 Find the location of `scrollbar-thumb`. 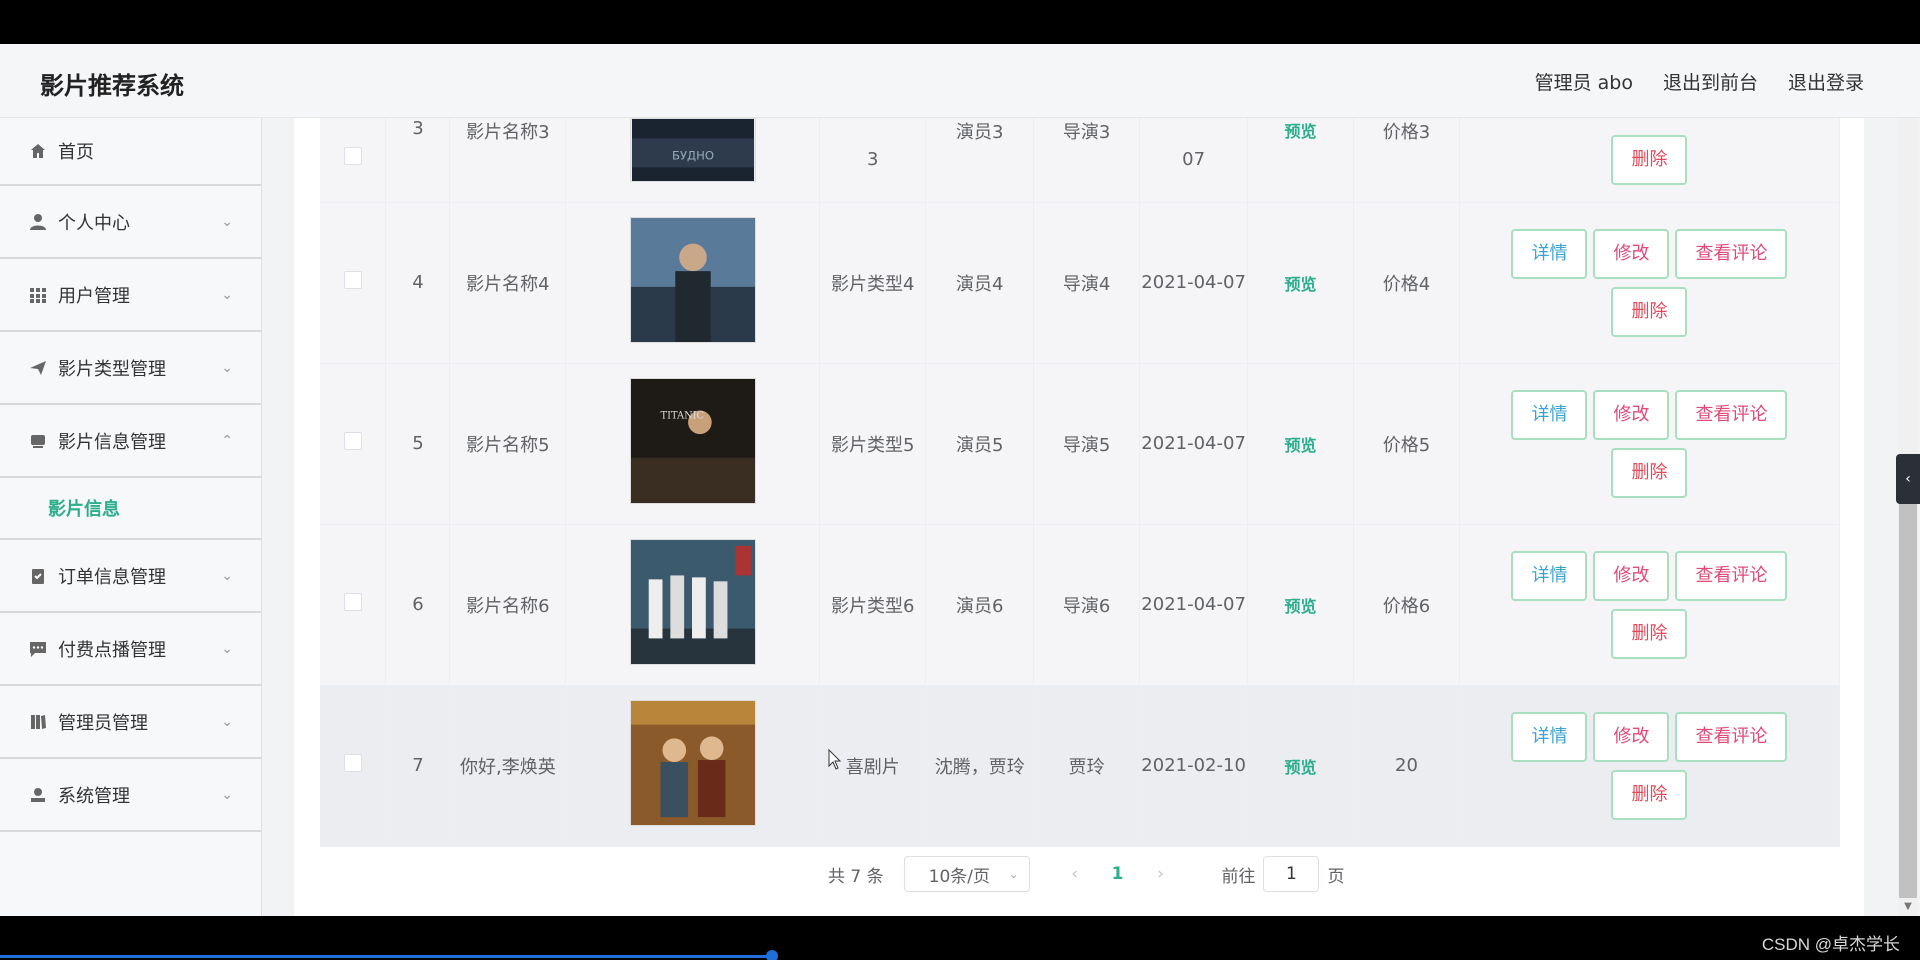

scrollbar-thumb is located at coordinates (1908, 696).